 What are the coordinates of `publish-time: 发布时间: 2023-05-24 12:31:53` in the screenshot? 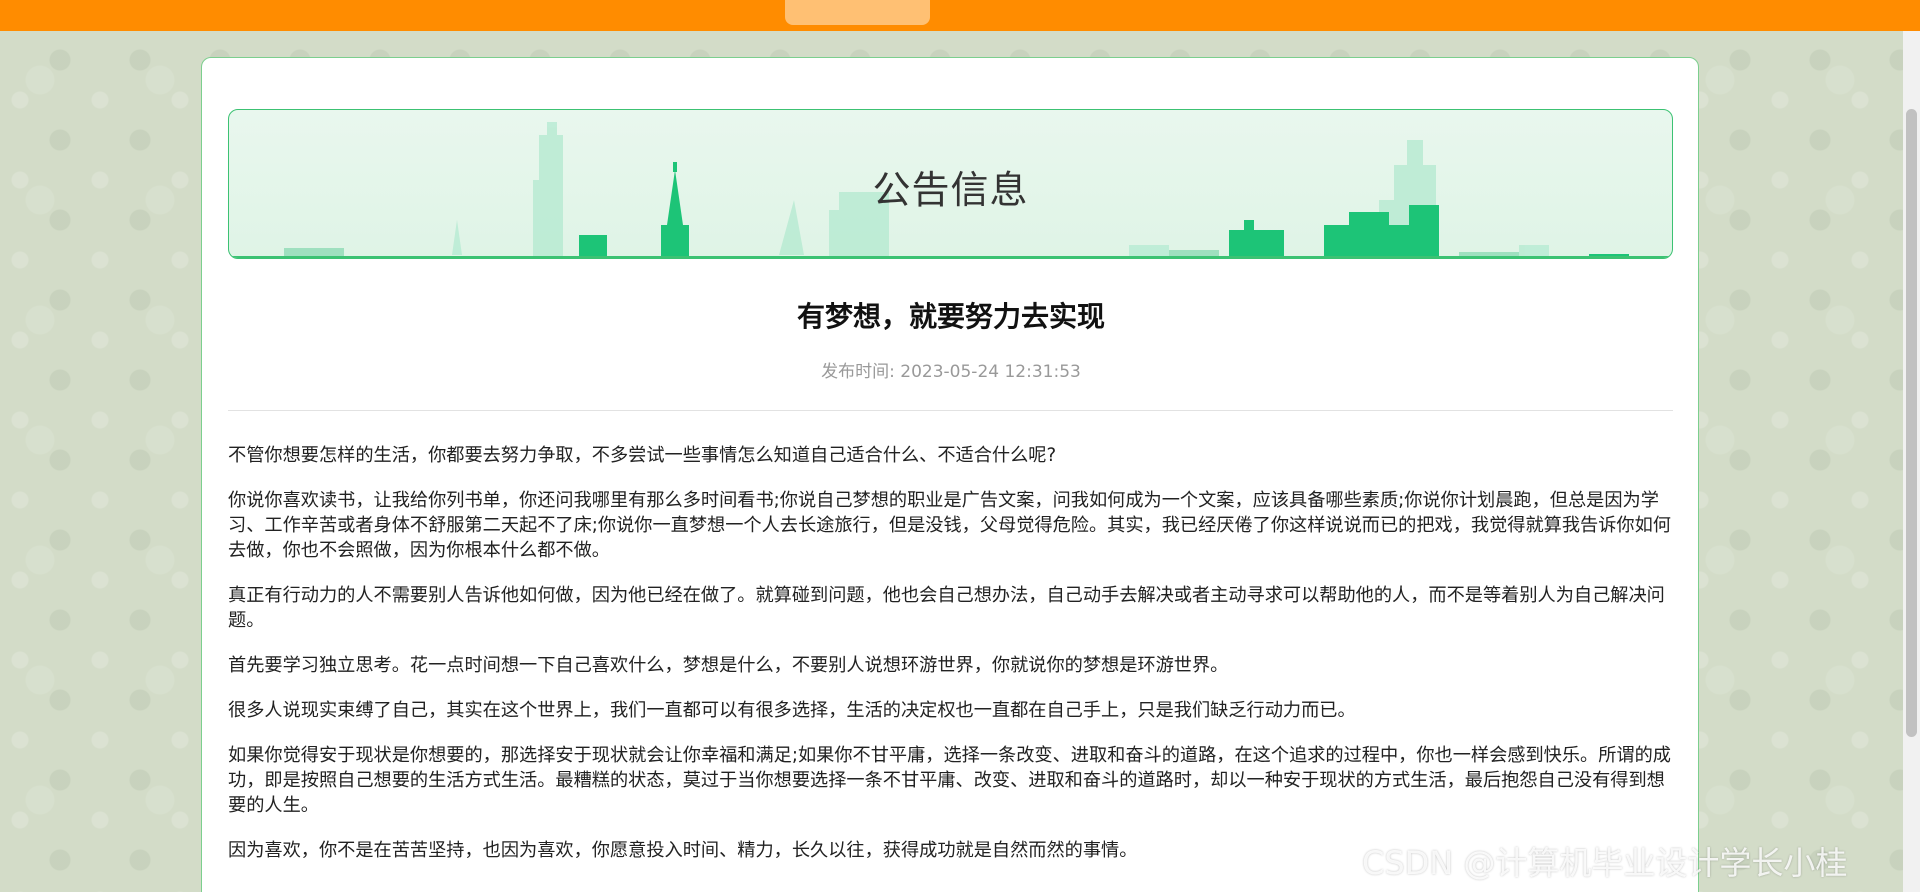 It's located at (951, 369).